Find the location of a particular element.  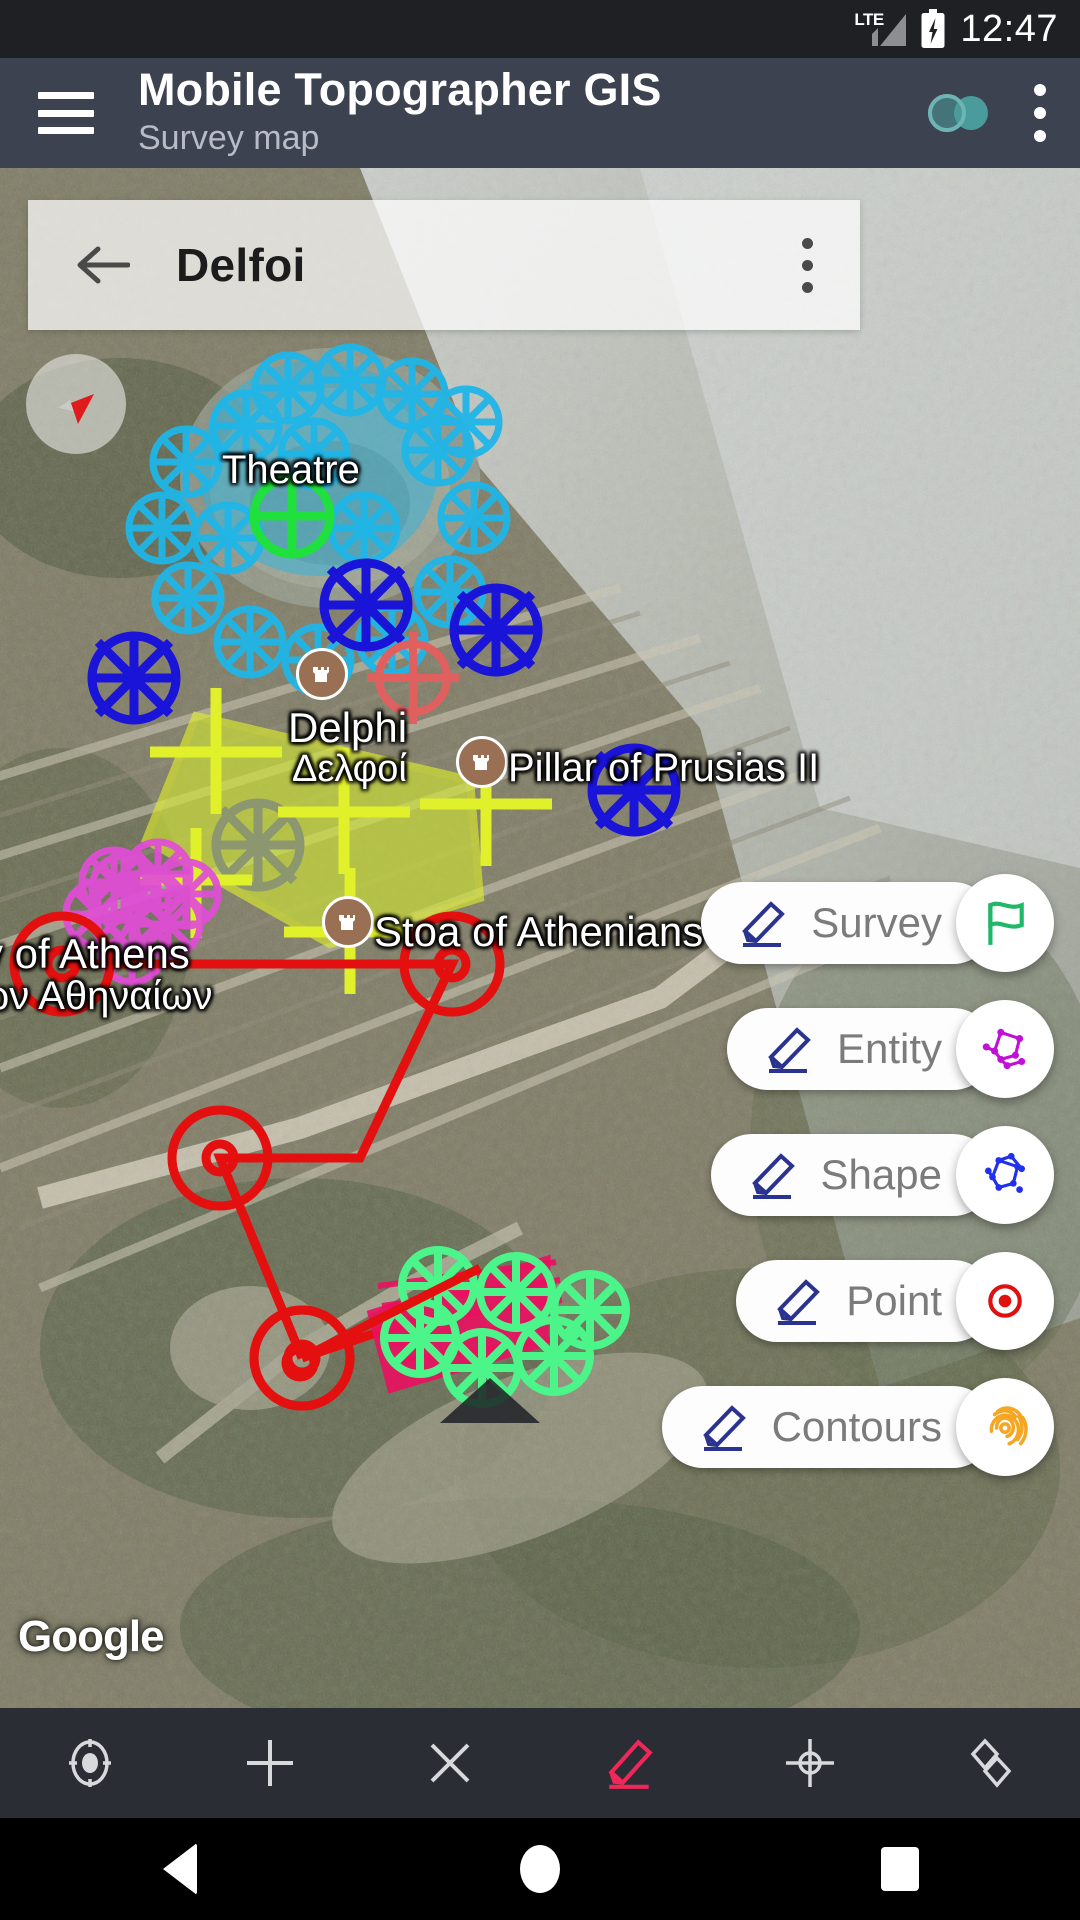

crosshair-target-icon is located at coordinates (810, 1763).